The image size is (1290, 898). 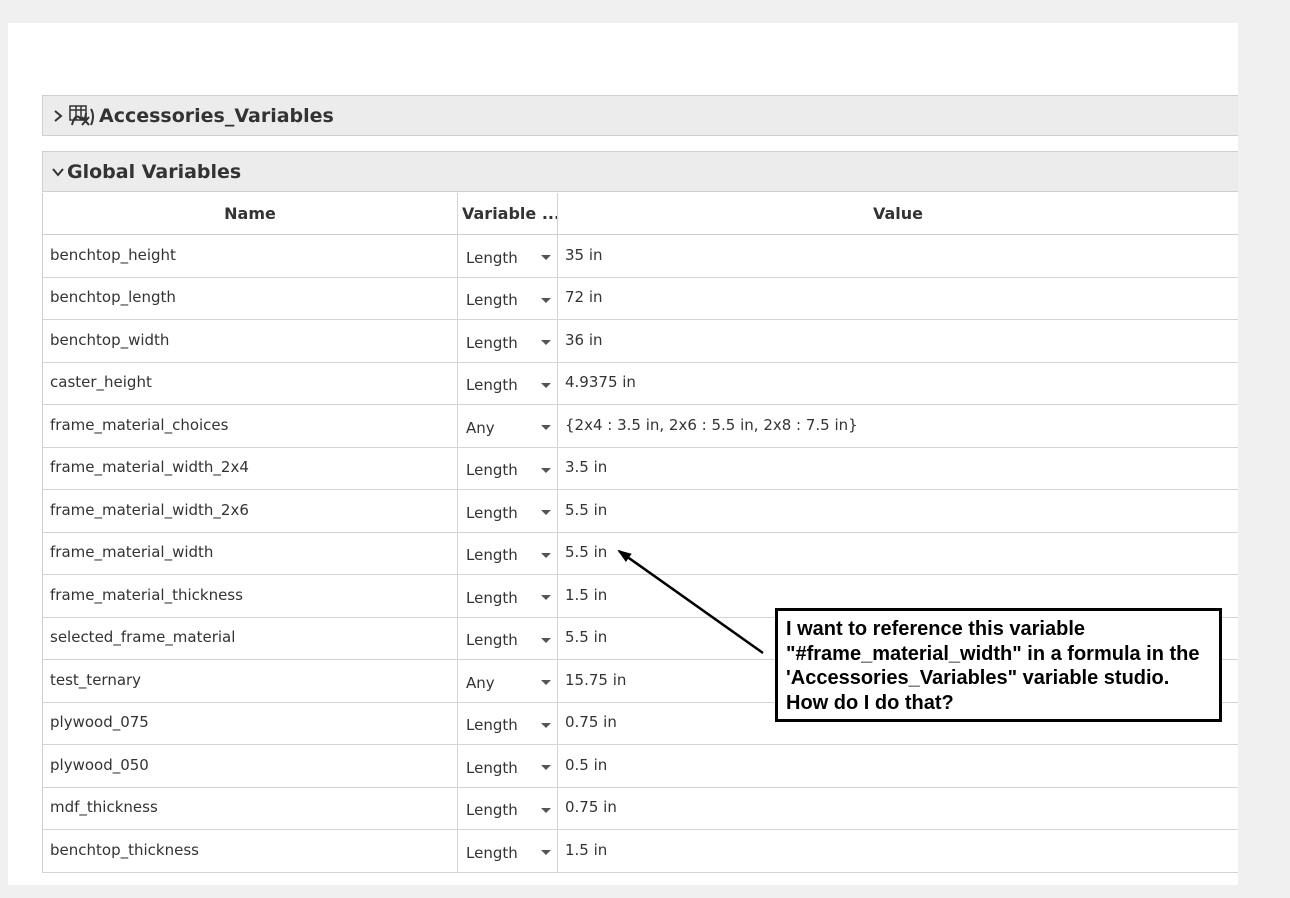 What do you see at coordinates (250, 468) in the screenshot?
I see `variable-name-cell: frame_material_width_2x4` at bounding box center [250, 468].